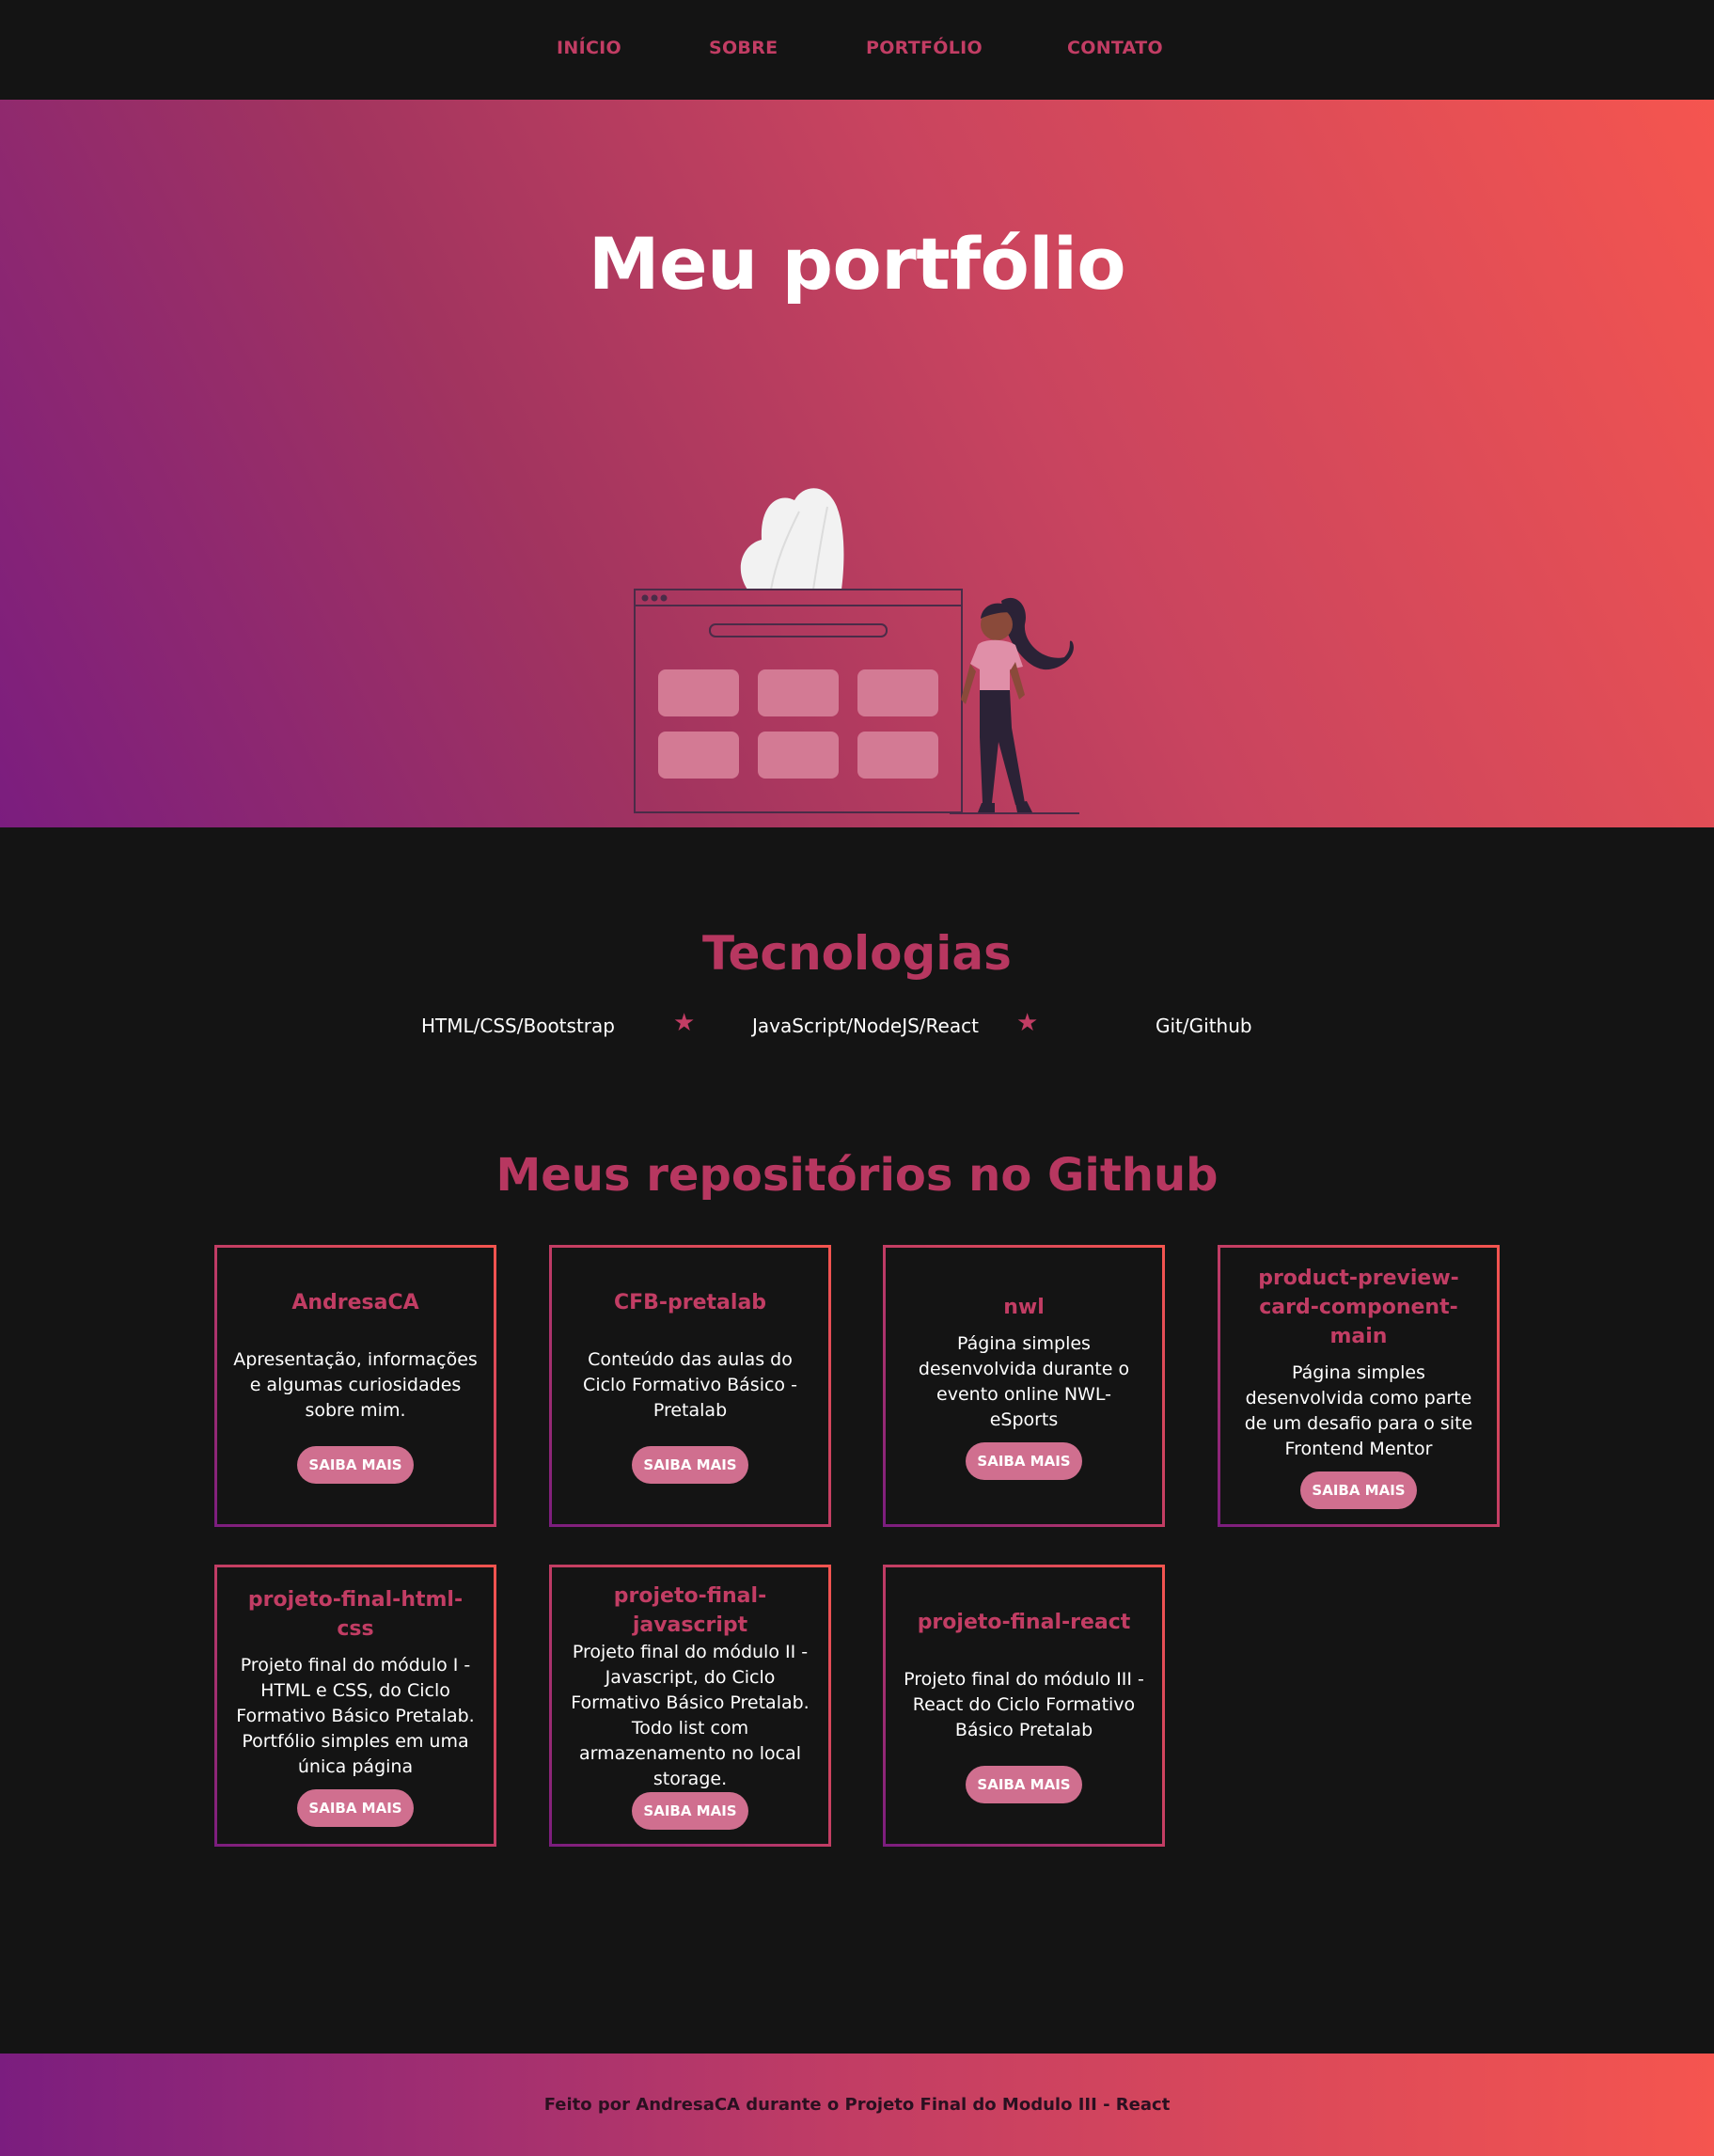 This screenshot has height=2156, width=1714. What do you see at coordinates (690, 1302) in the screenshot?
I see `repo-card-title: CFB-pretalab` at bounding box center [690, 1302].